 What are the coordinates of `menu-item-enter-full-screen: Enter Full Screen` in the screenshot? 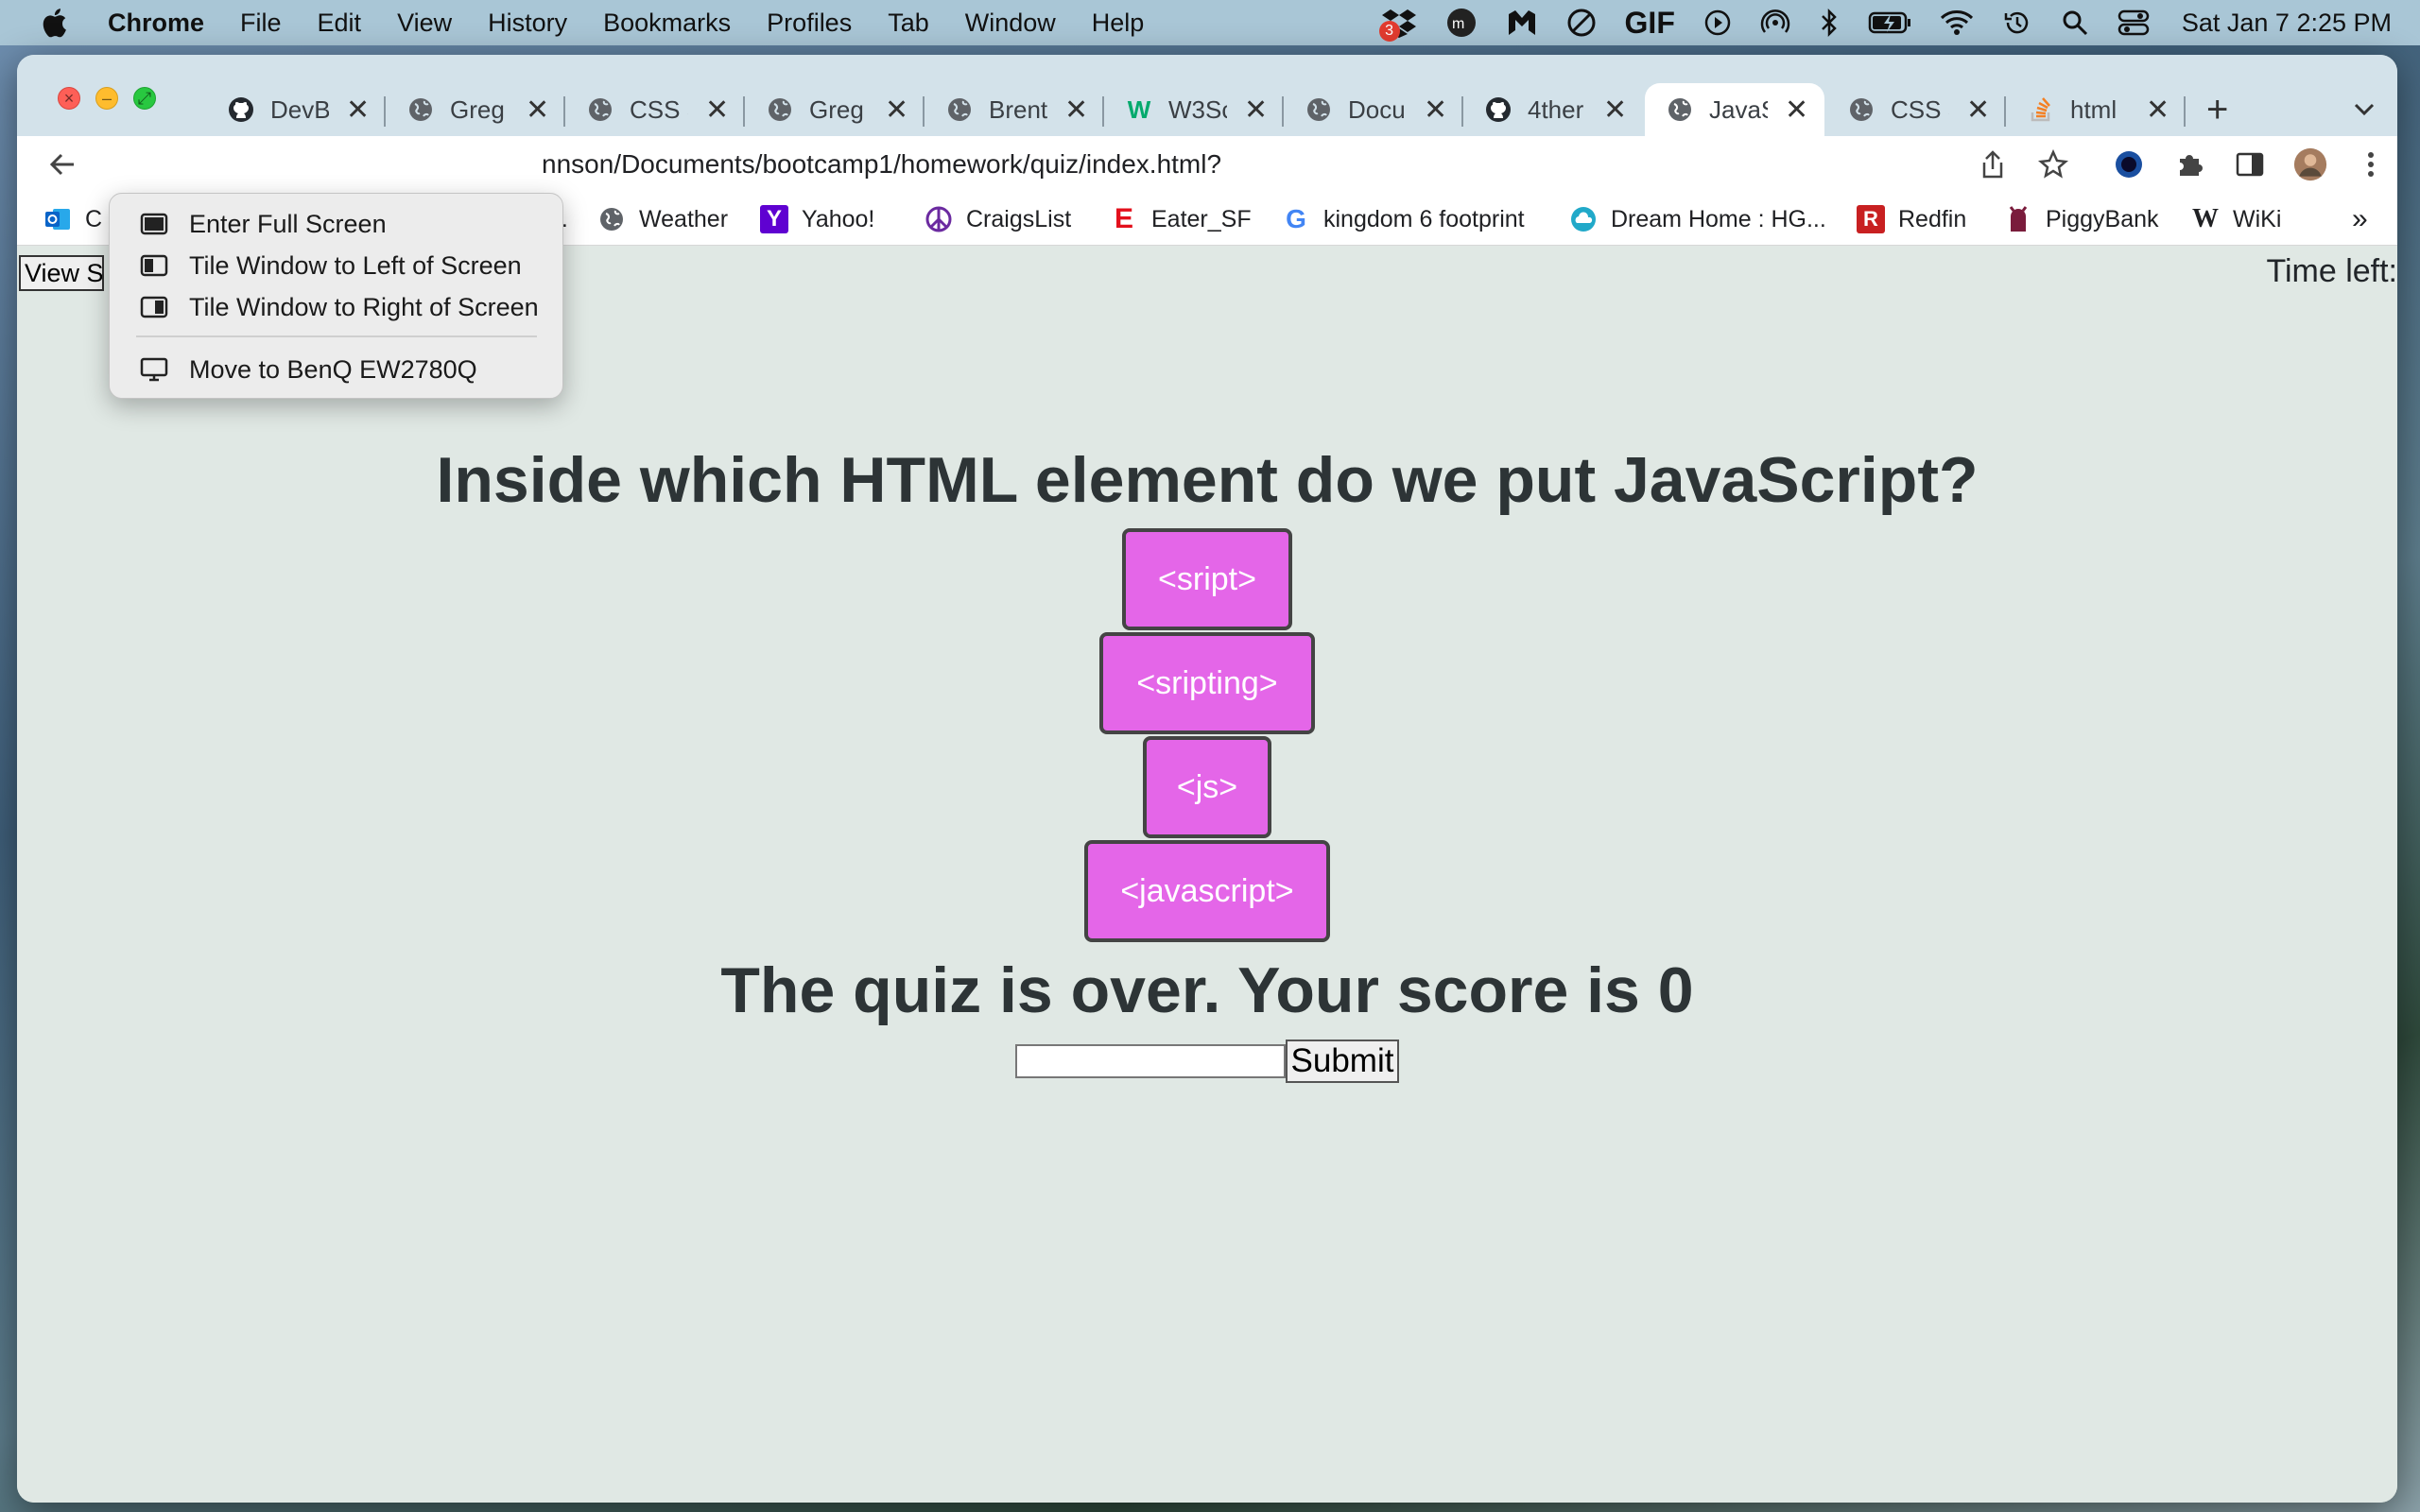 It's located at (336, 224).